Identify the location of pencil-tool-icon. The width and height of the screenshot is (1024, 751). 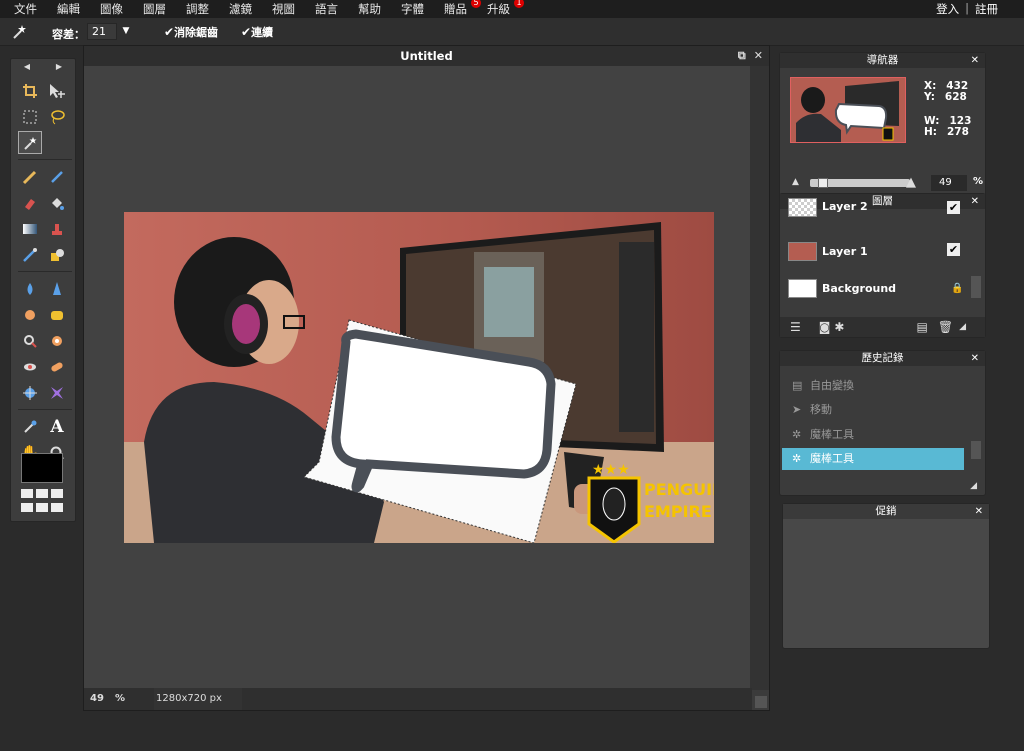
(30, 176).